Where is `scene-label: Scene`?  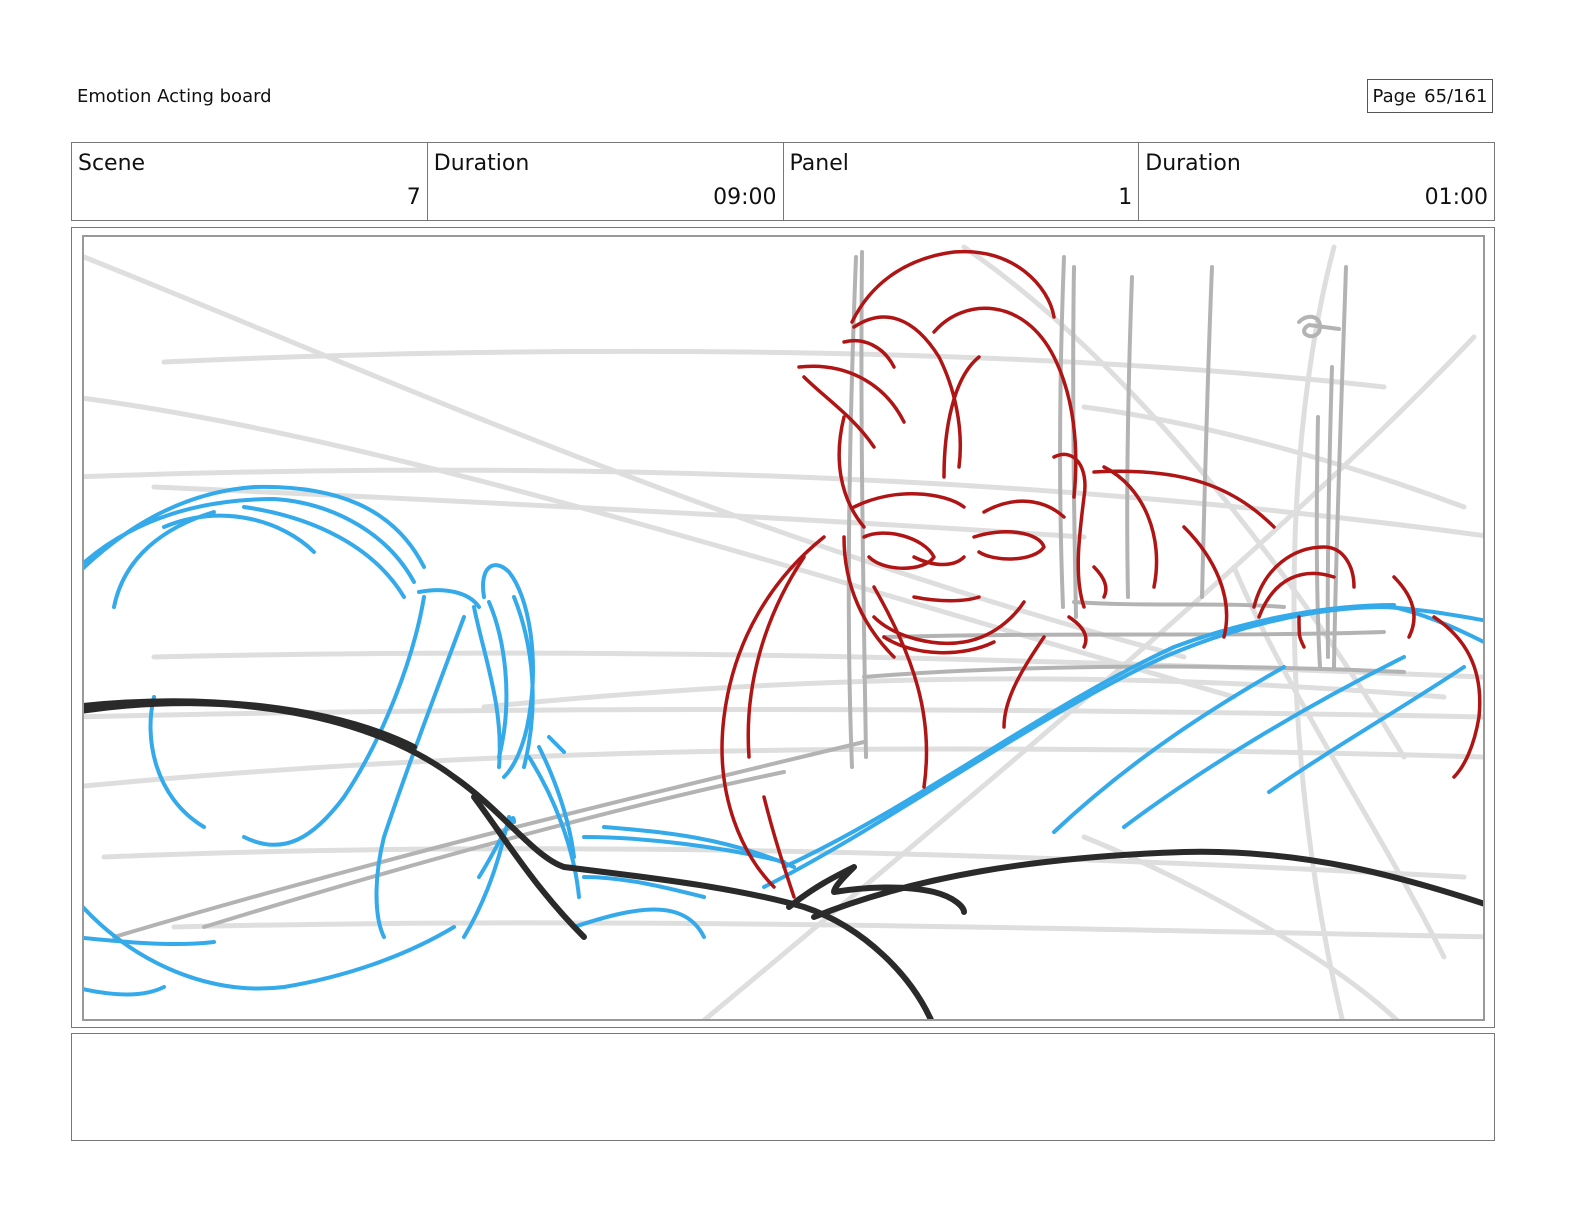
scene-label: Scene is located at coordinates (112, 163).